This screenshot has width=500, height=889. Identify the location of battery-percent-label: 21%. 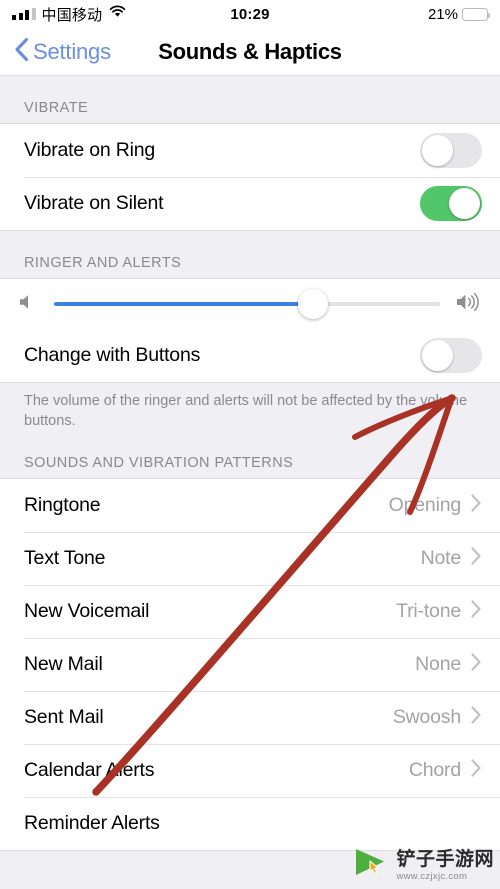
(442, 14).